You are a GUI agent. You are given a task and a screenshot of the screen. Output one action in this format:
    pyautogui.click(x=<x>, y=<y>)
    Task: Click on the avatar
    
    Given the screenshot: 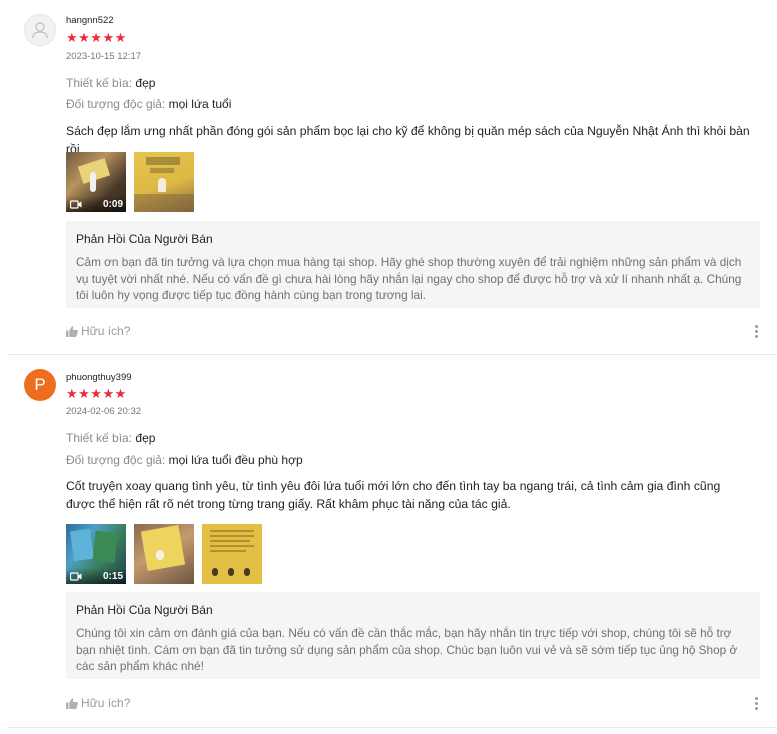 What is the action you would take?
    pyautogui.click(x=40, y=30)
    